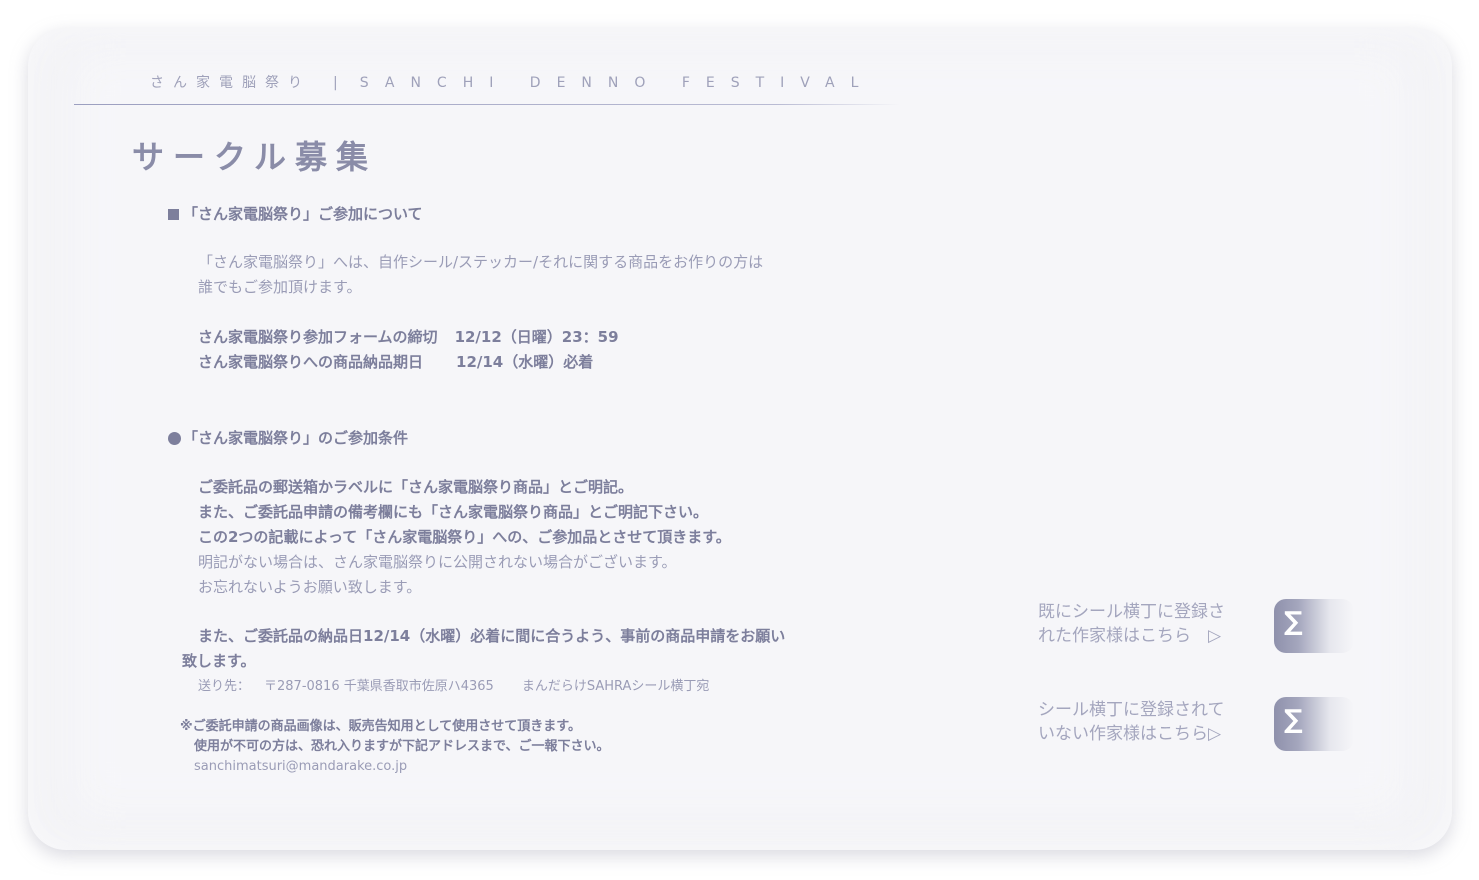 This screenshot has width=1479, height=880. I want to click on circle-bullet-icon, so click(174, 438).